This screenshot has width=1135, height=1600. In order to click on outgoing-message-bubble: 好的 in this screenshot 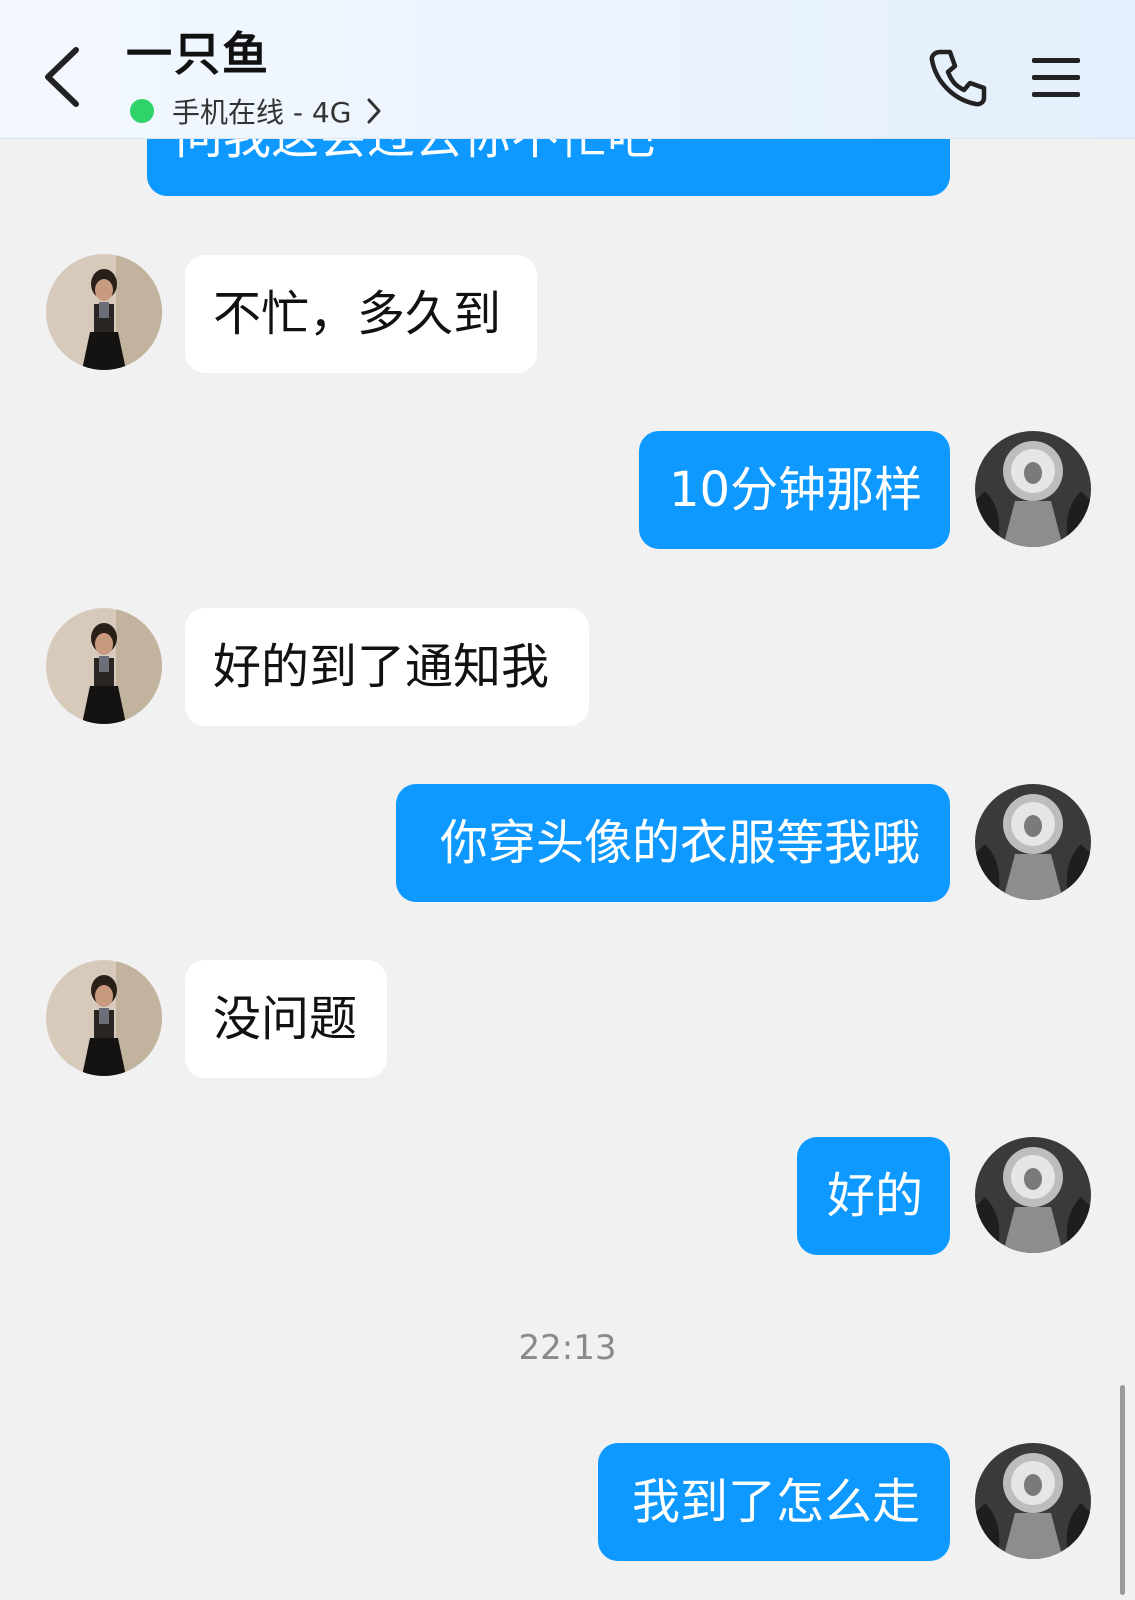, I will do `click(873, 1196)`.